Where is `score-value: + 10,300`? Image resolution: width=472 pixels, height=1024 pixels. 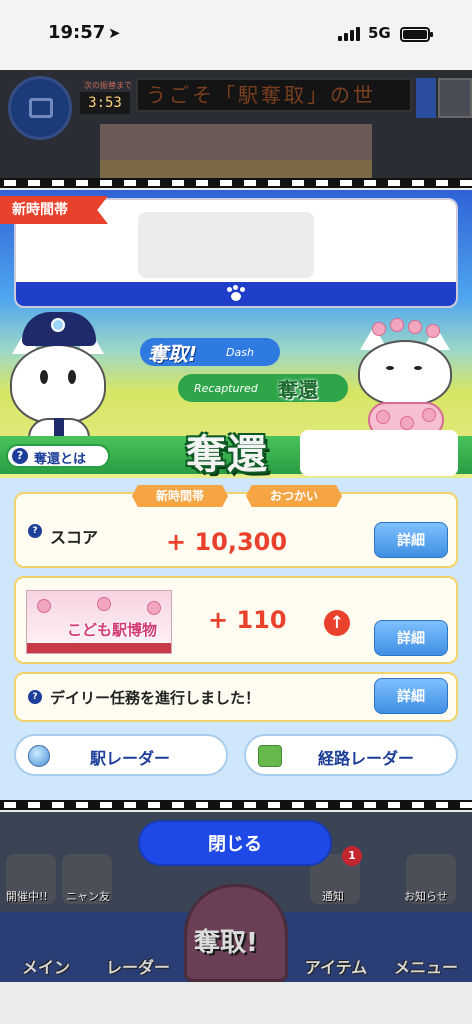 score-value: + 10,300 is located at coordinates (227, 542).